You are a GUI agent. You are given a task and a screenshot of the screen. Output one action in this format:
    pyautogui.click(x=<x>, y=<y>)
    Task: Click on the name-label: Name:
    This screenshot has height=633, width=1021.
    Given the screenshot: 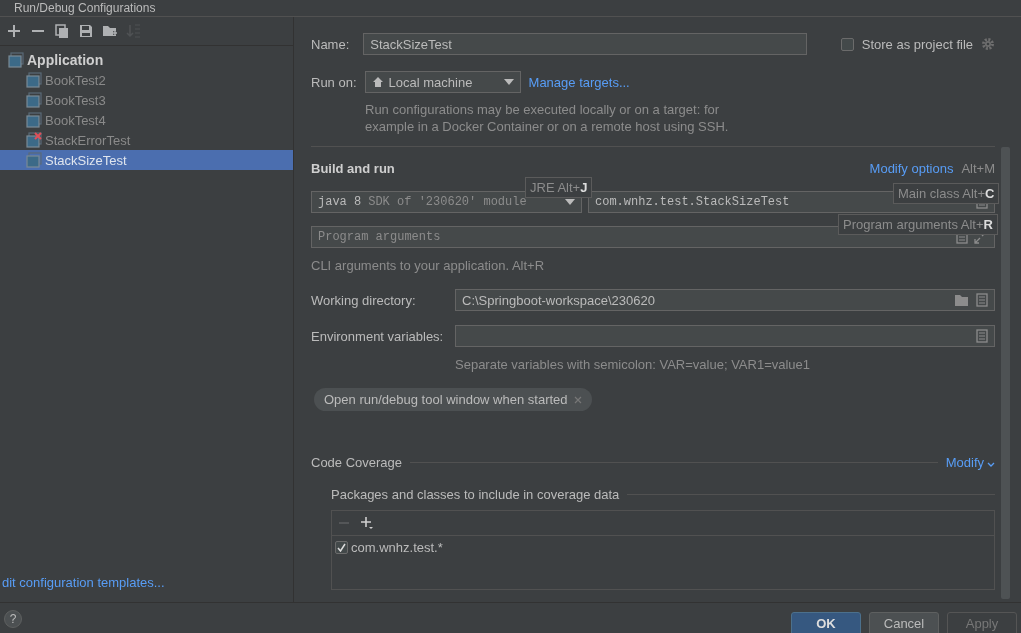 What is the action you would take?
    pyautogui.click(x=330, y=44)
    